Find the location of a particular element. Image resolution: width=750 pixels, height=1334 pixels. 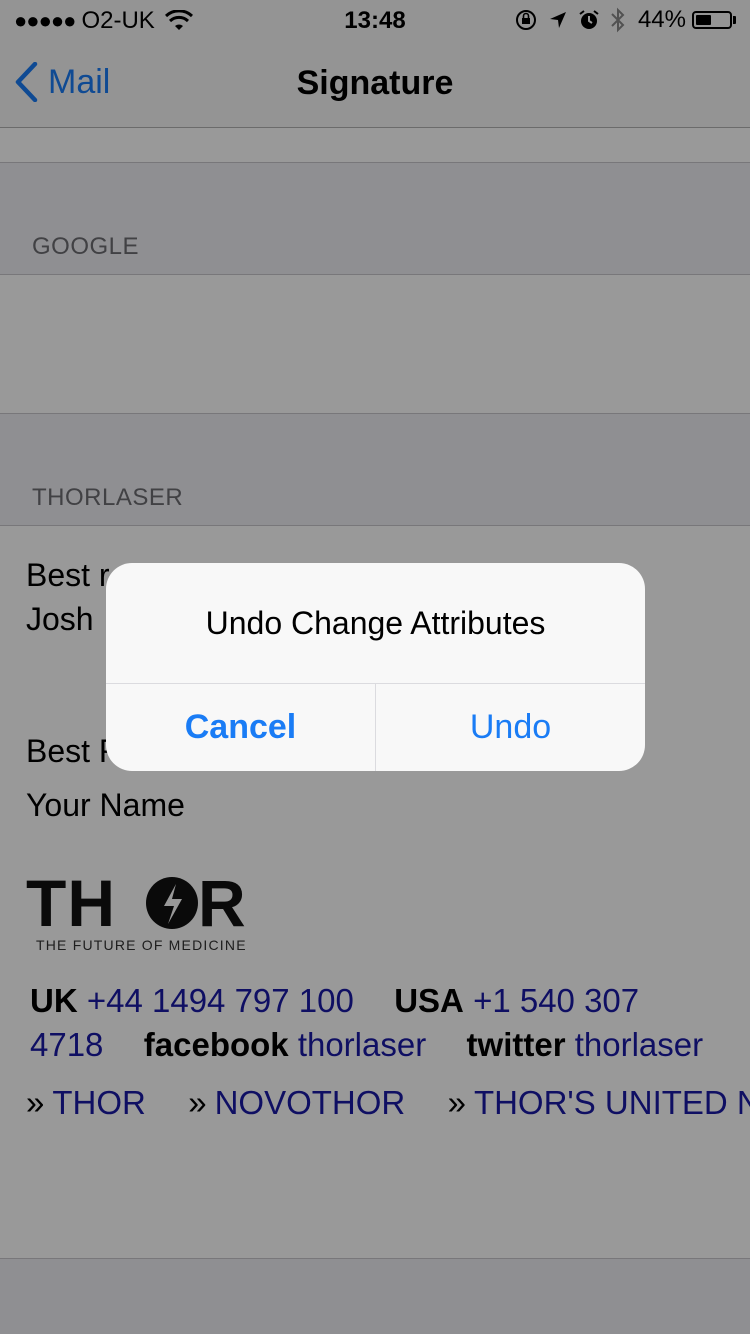

cancel-button: Cancel is located at coordinates (240, 727).